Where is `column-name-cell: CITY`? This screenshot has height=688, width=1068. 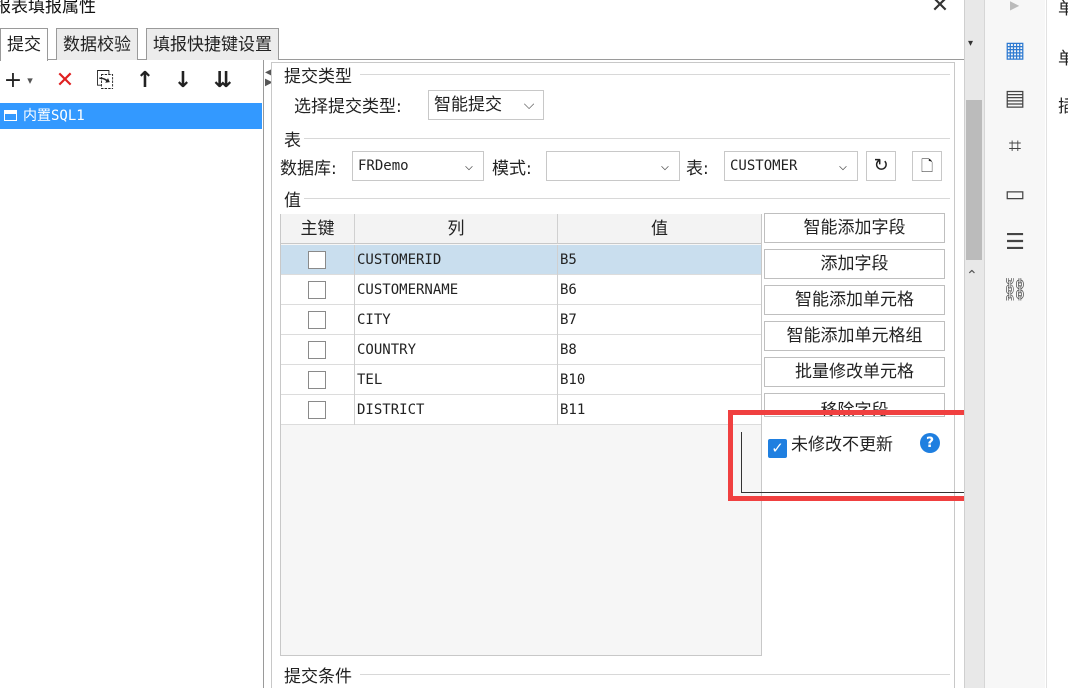
column-name-cell: CITY is located at coordinates (374, 320).